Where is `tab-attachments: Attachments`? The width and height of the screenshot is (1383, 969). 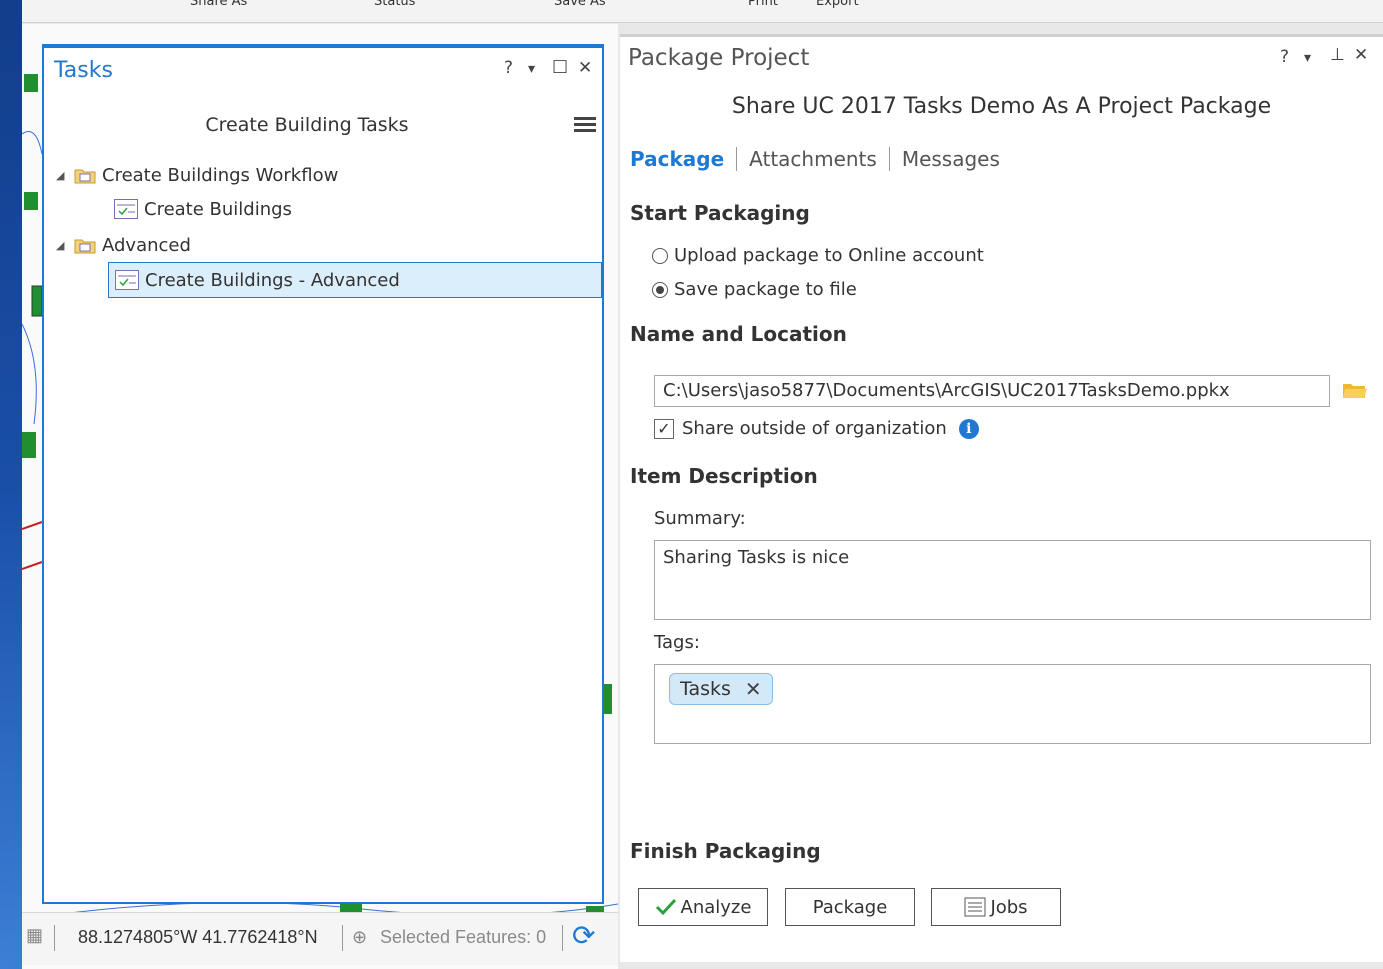 tab-attachments: Attachments is located at coordinates (813, 159).